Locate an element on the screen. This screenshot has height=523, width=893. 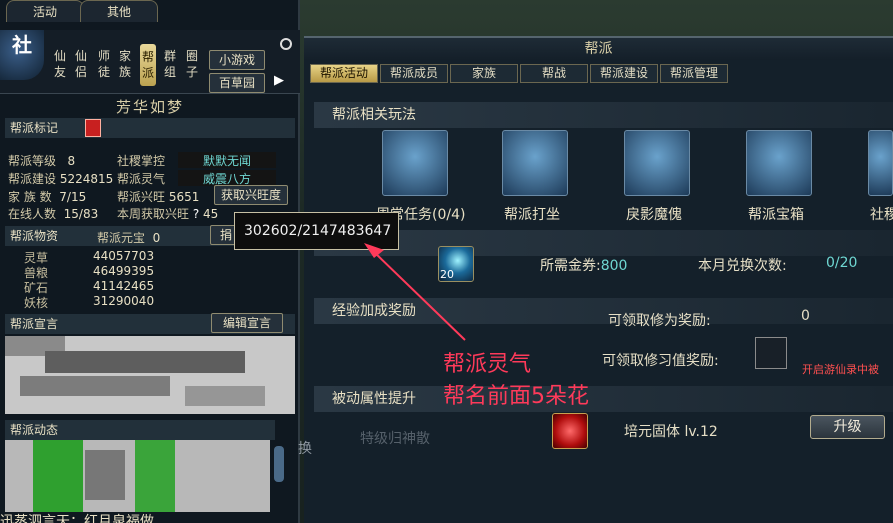
annotation-line1: 帮派灵气 is located at coordinates (487, 364).